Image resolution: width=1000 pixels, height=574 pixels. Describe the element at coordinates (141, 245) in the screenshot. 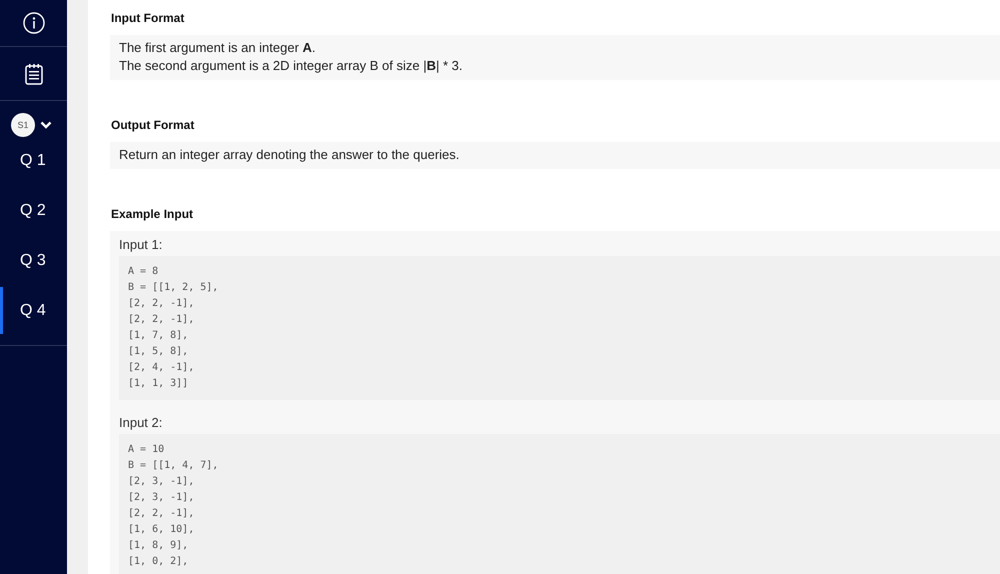

I see `example-label: Input 1:` at that location.